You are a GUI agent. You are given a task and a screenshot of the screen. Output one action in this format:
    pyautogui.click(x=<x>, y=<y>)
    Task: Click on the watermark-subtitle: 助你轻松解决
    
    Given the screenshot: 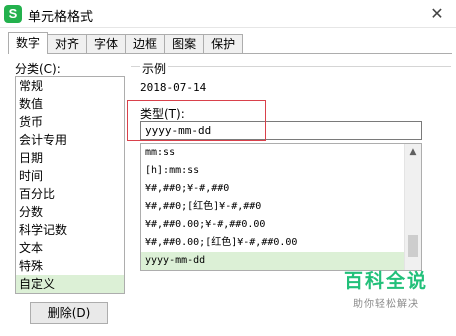 What is the action you would take?
    pyautogui.click(x=386, y=304)
    